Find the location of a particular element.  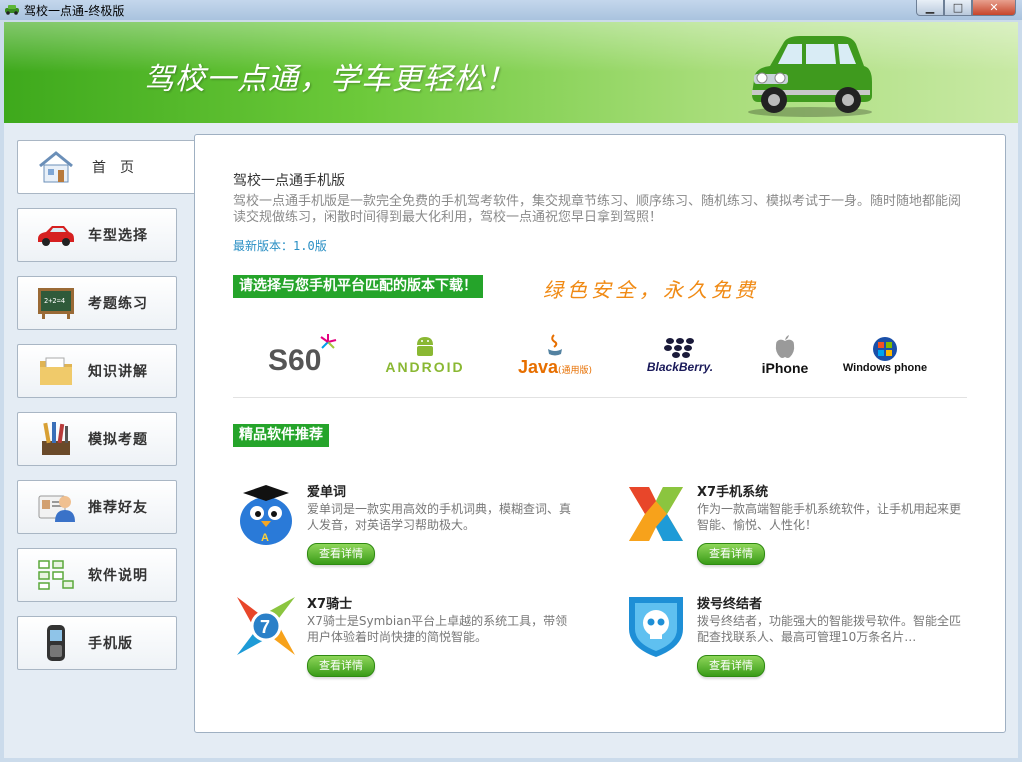

minimize-button: ▁ is located at coordinates (930, 8).